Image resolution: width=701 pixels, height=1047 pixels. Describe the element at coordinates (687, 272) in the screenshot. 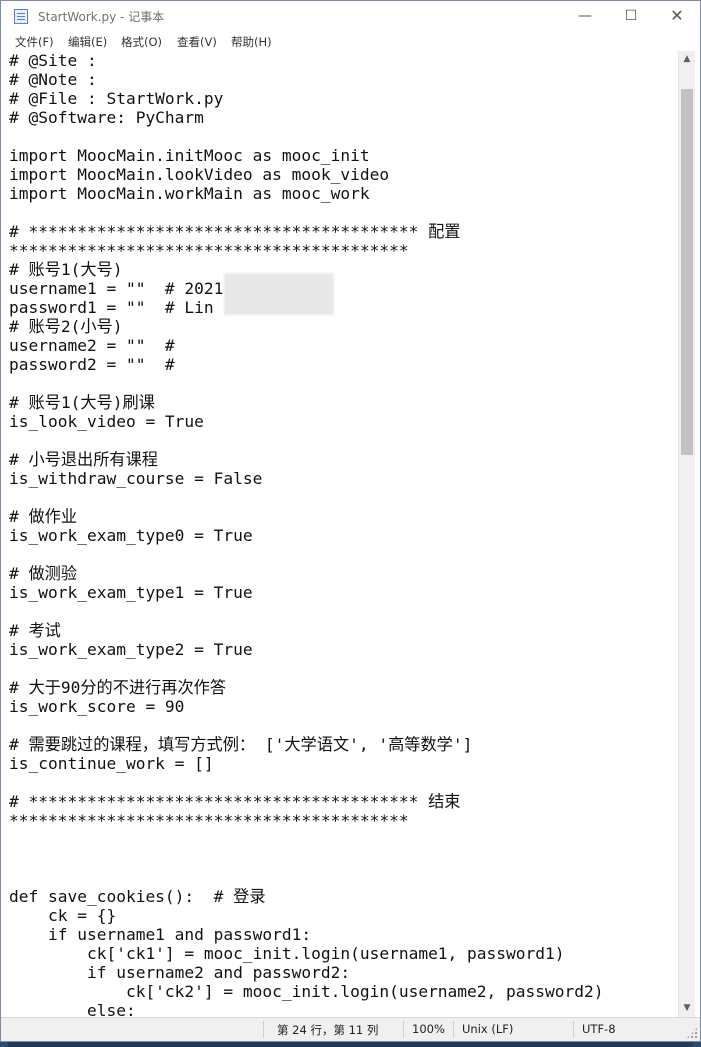

I see `scroll-thumb` at that location.